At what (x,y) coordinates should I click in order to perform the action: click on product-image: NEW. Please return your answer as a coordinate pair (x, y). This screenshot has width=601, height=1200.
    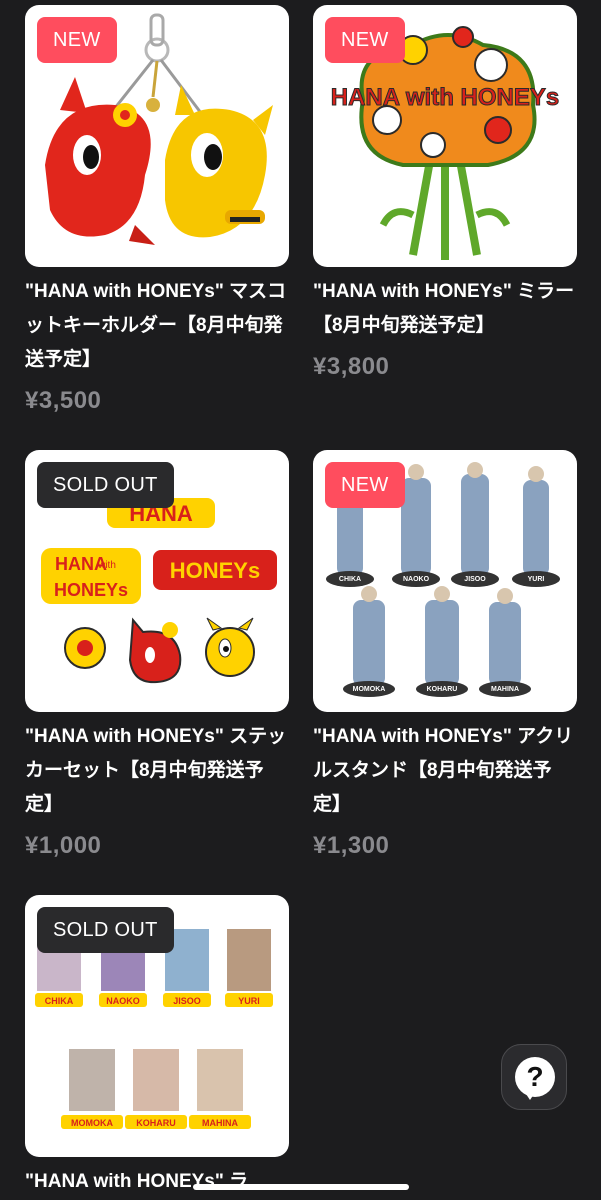
    Looking at the image, I should click on (157, 136).